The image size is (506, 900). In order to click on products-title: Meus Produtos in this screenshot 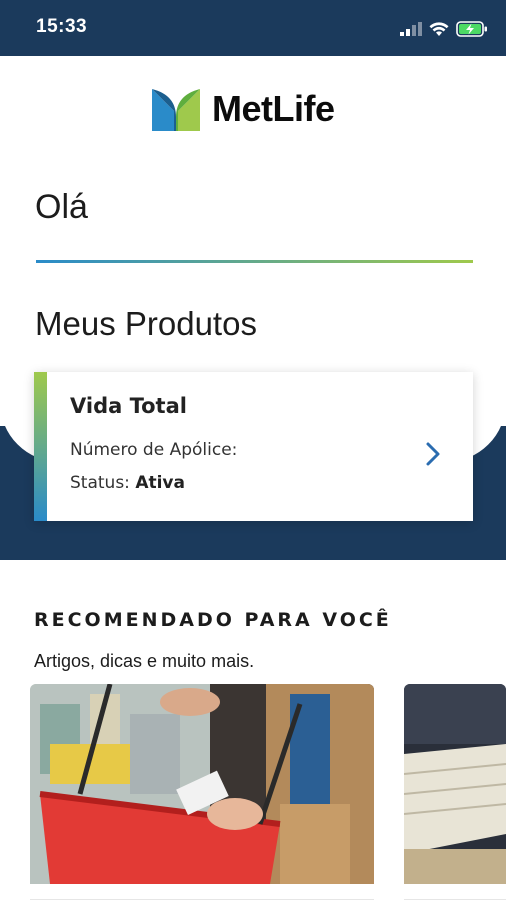, I will do `click(146, 323)`.